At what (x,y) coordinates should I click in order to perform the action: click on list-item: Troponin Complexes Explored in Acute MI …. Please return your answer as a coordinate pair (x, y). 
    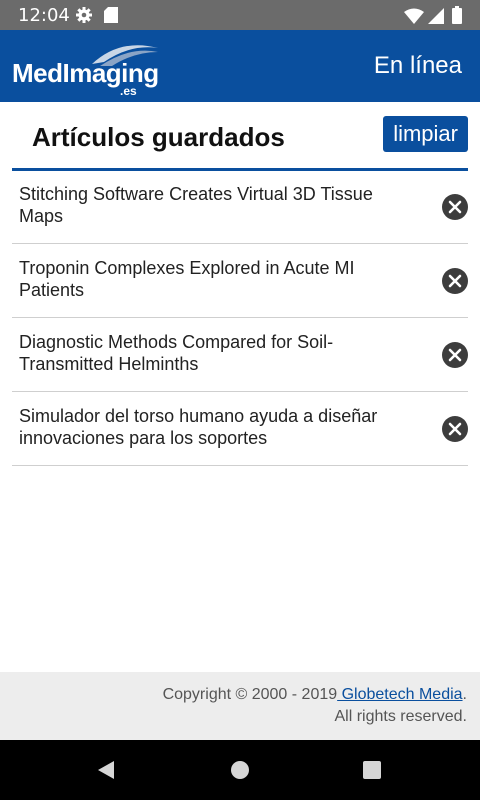
    Looking at the image, I should click on (240, 281).